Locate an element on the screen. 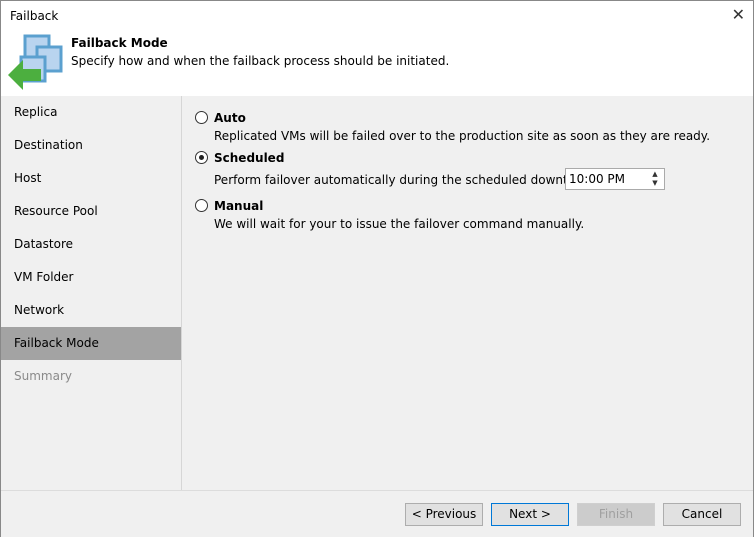  step-resource-pool: Resource Pool is located at coordinates (91, 211).